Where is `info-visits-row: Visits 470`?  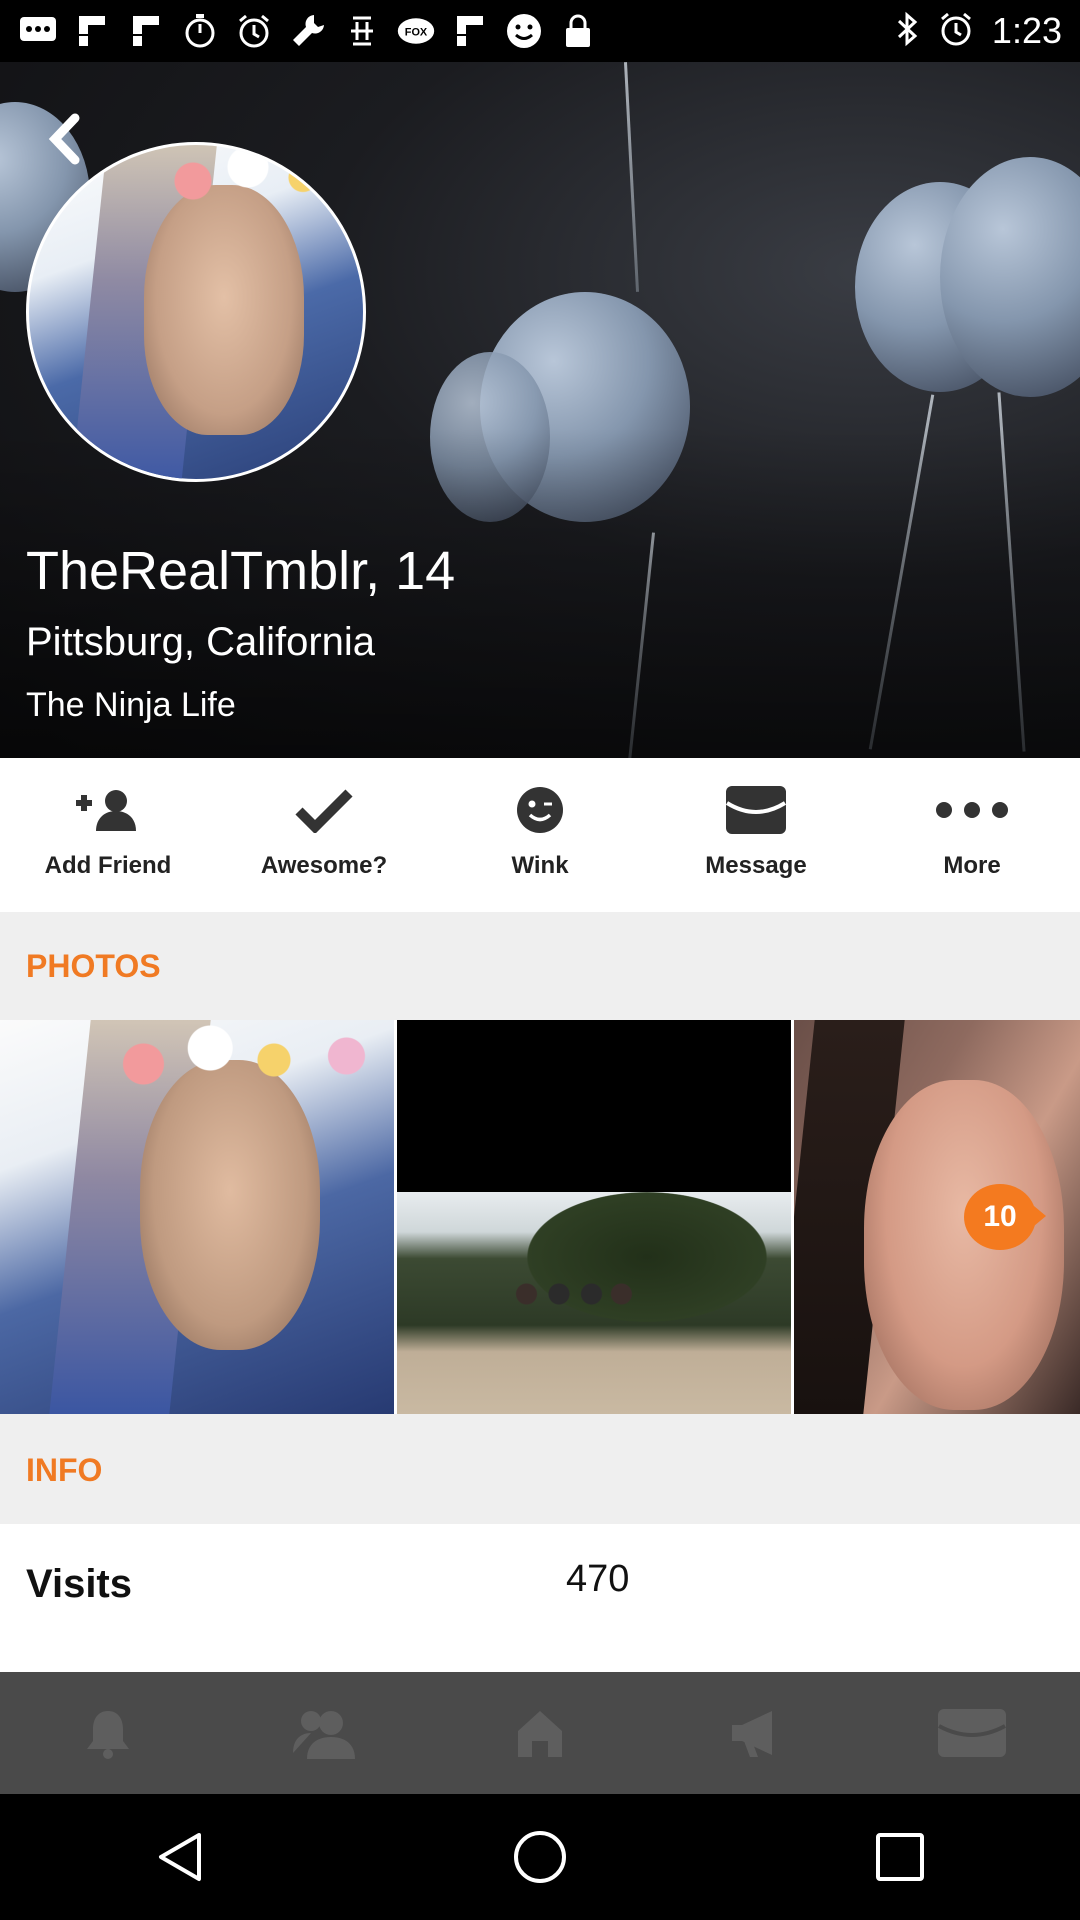
info-visits-row: Visits 470 is located at coordinates (540, 1598).